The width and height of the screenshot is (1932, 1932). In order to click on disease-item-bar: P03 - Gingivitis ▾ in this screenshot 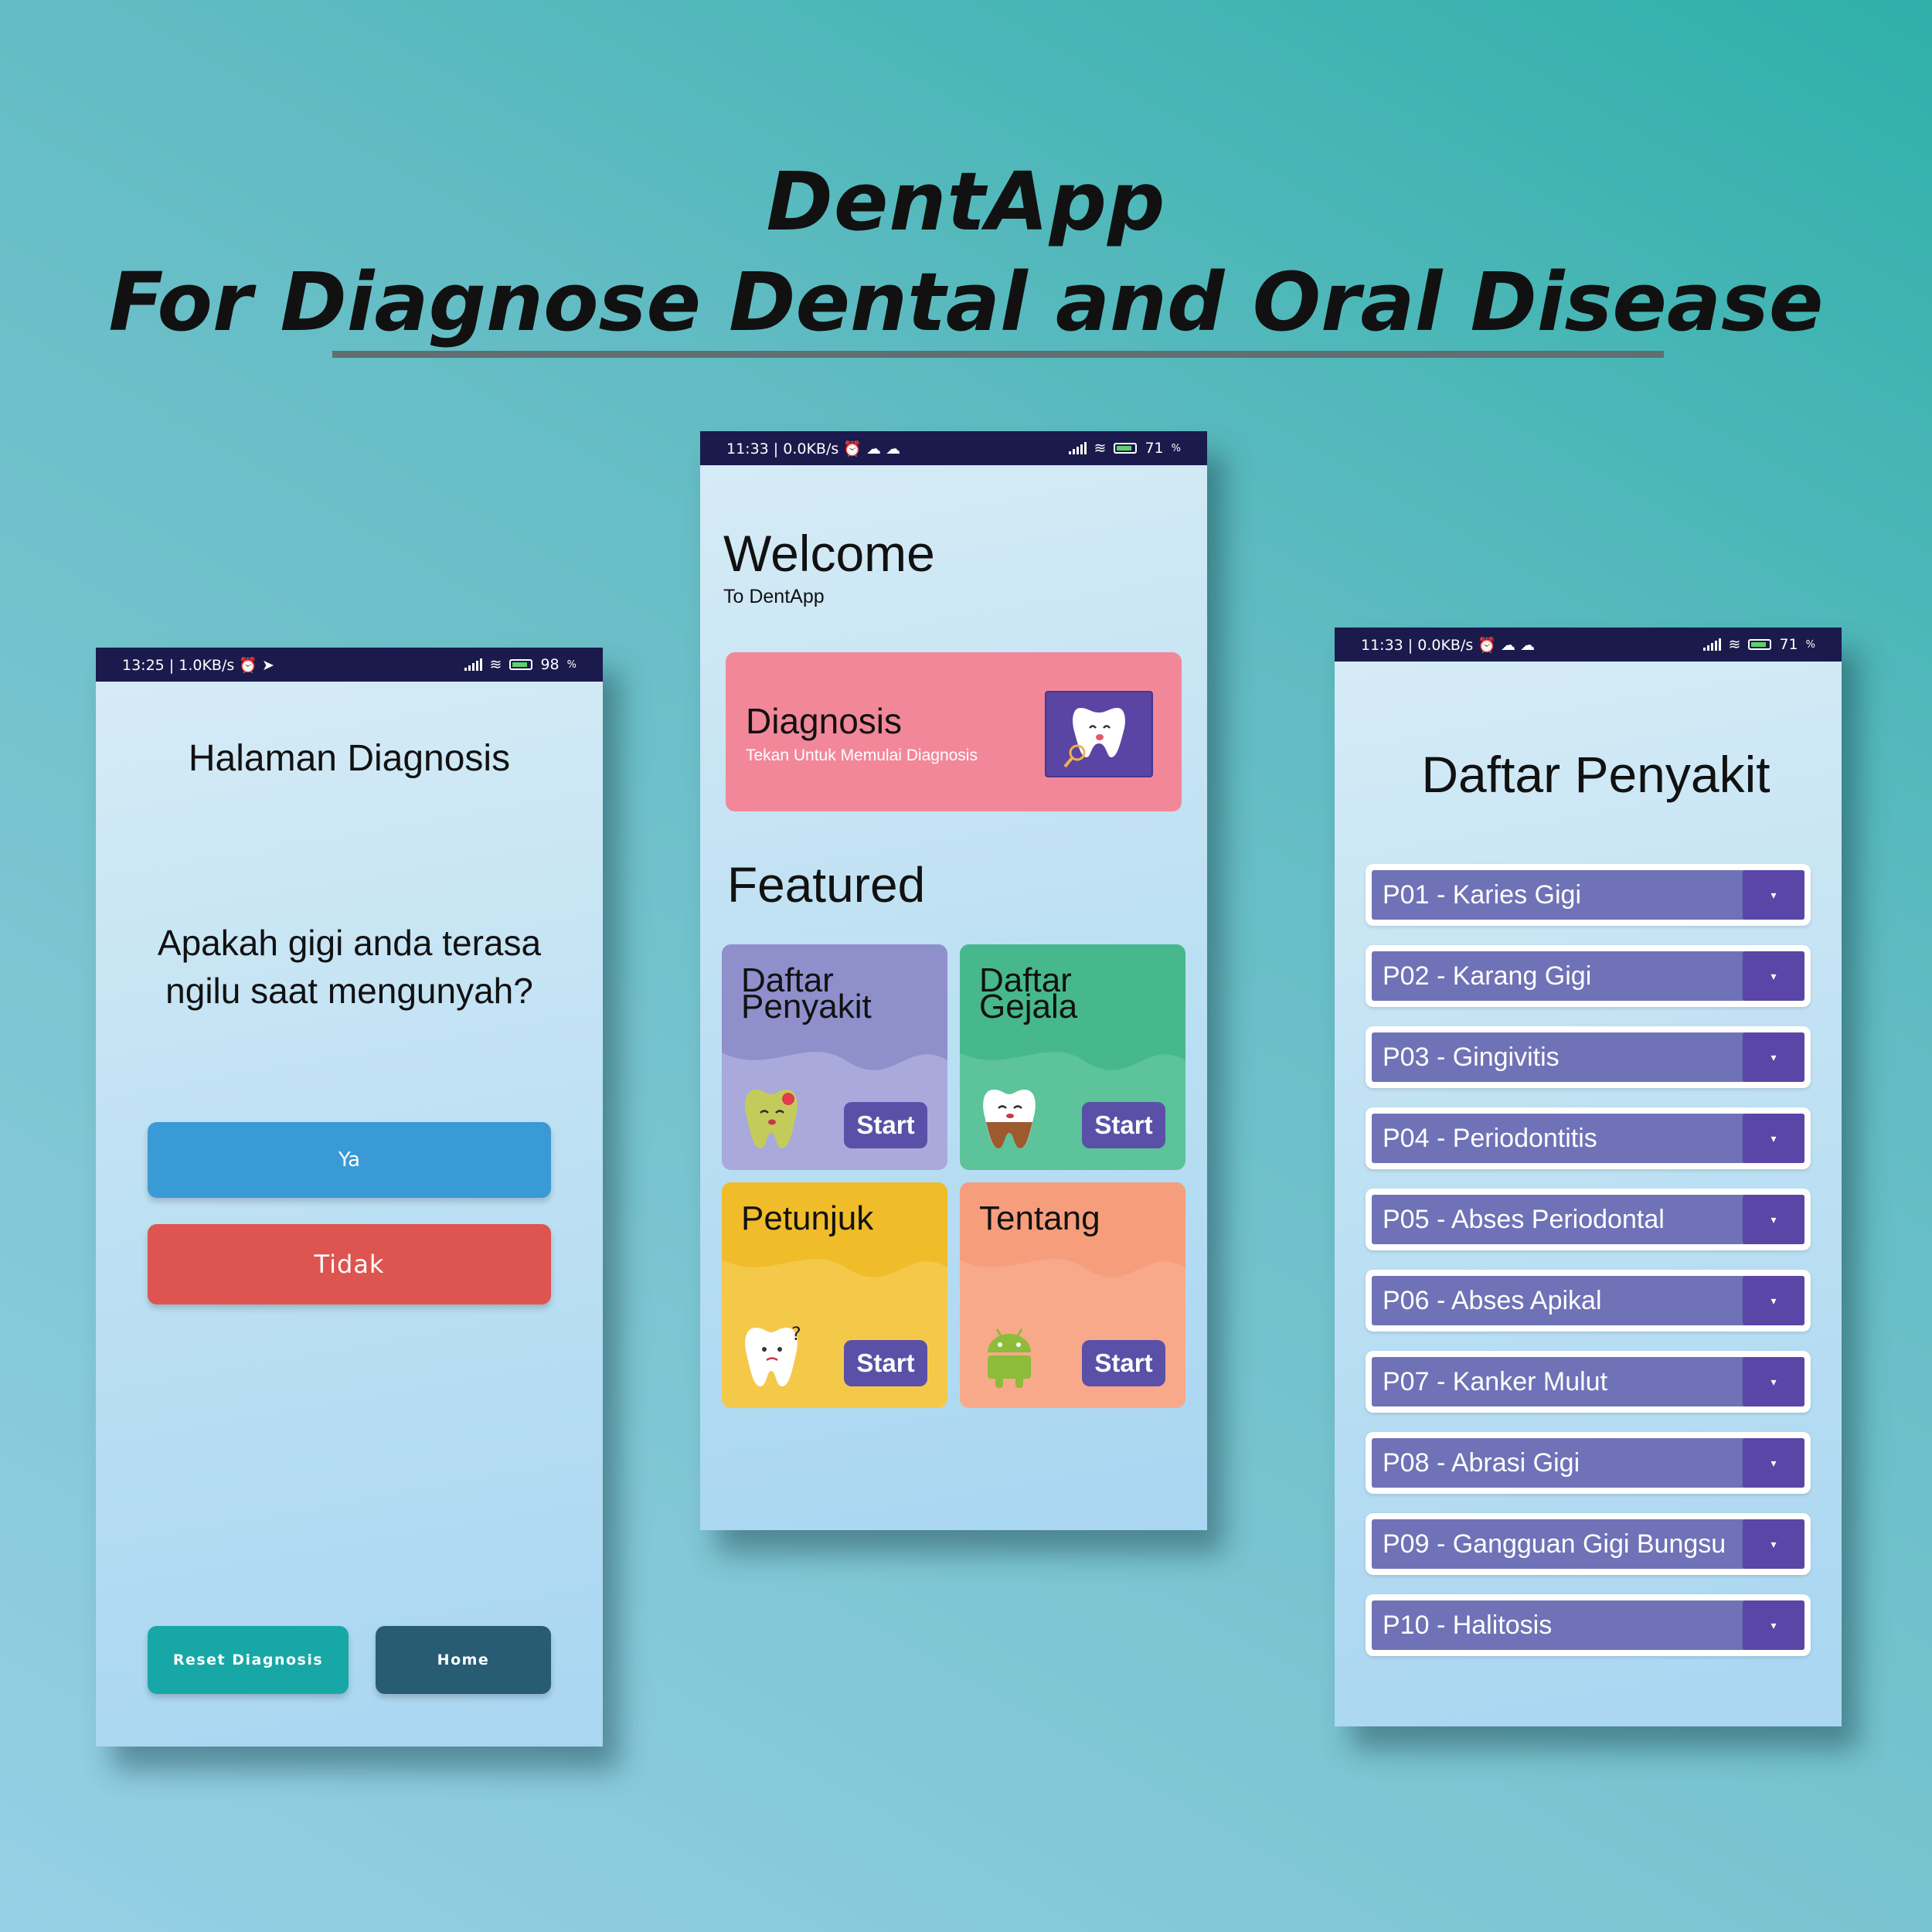, I will do `click(1588, 1057)`.